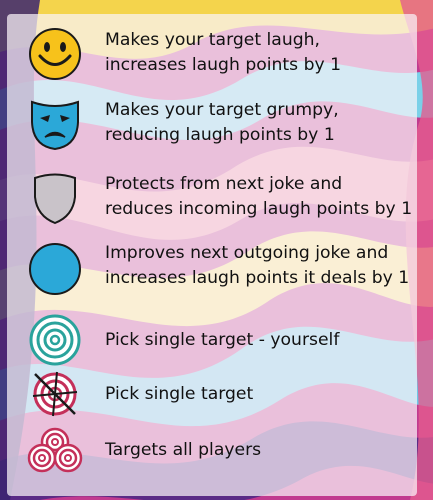 This screenshot has width=433, height=500. What do you see at coordinates (183, 450) in the screenshot?
I see `legend-text-line: Targets all players` at bounding box center [183, 450].